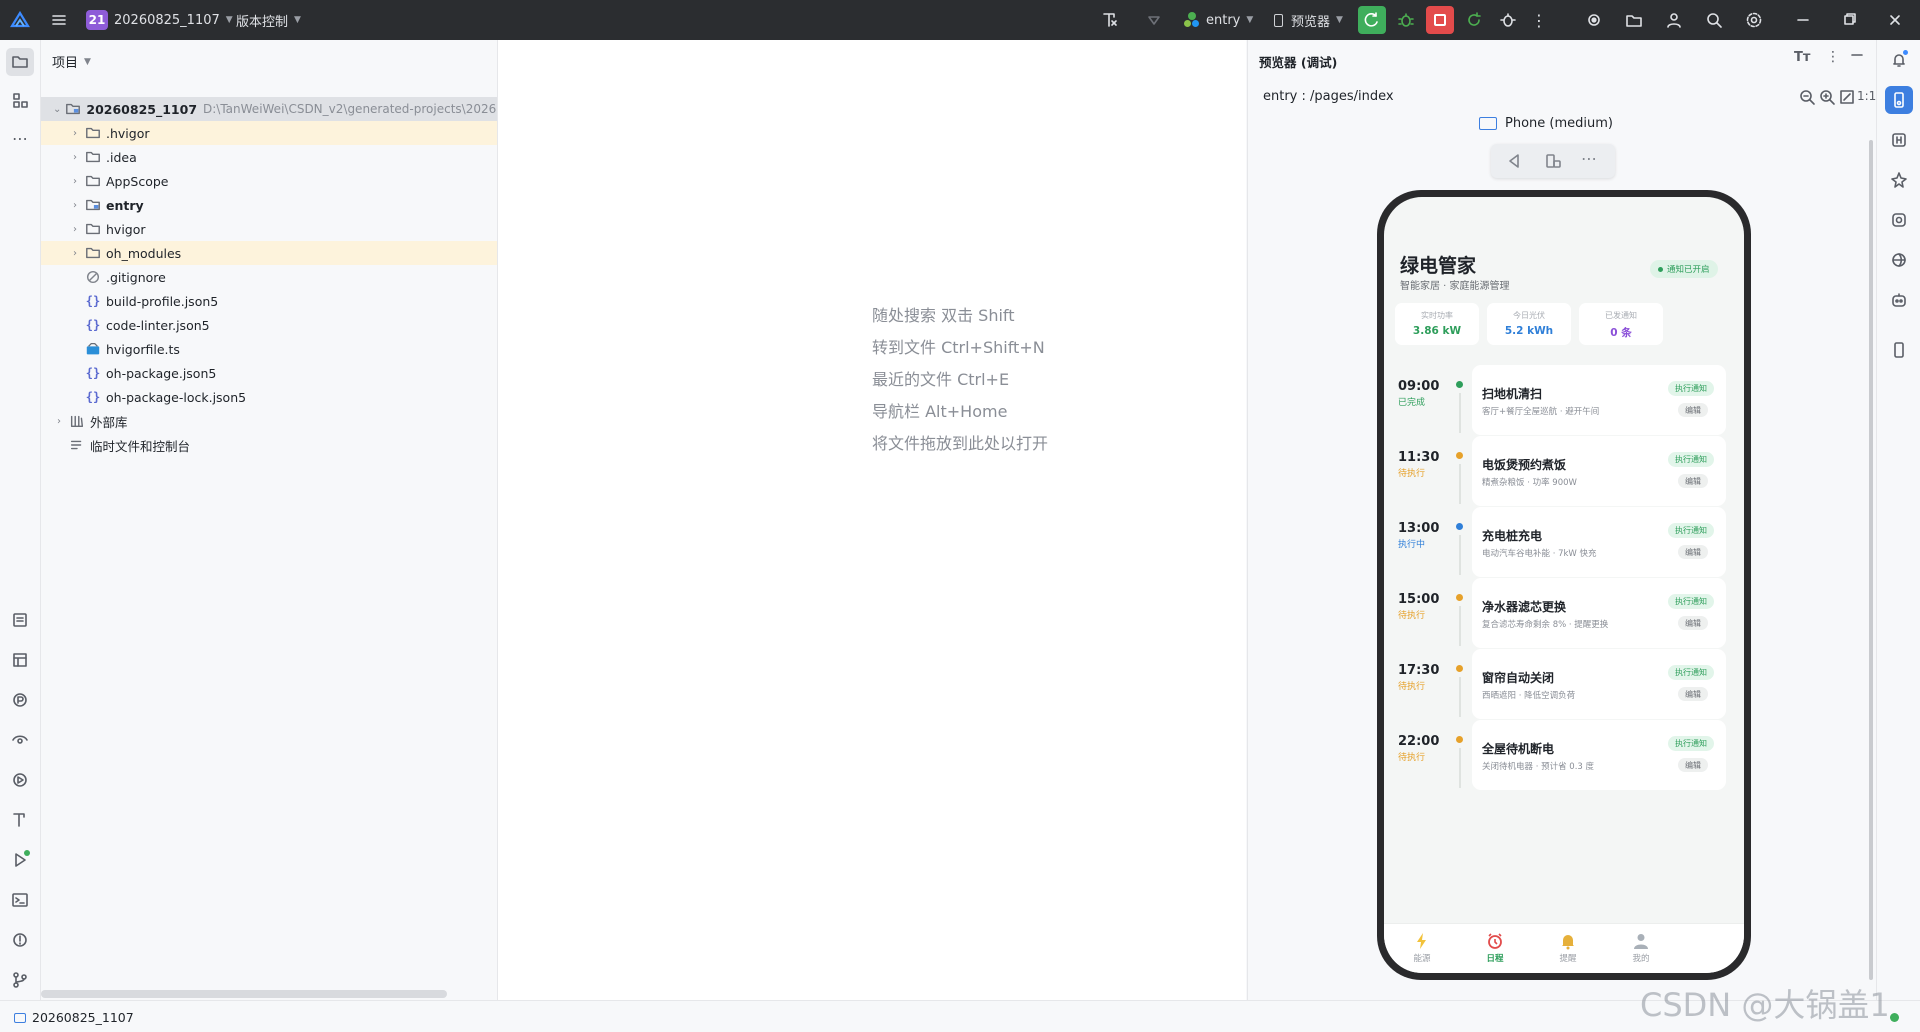 This screenshot has height=1032, width=1920. I want to click on task-card: 充电桩充电 电动汽车谷电补能 · 7kW 快充 执行通知 编辑, so click(1599, 542).